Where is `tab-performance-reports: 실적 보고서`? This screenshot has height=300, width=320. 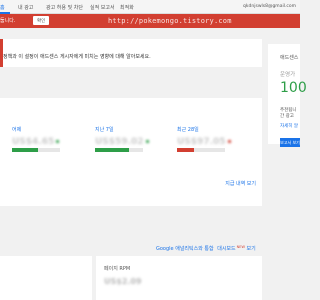 tab-performance-reports: 실적 보고서 is located at coordinates (102, 7).